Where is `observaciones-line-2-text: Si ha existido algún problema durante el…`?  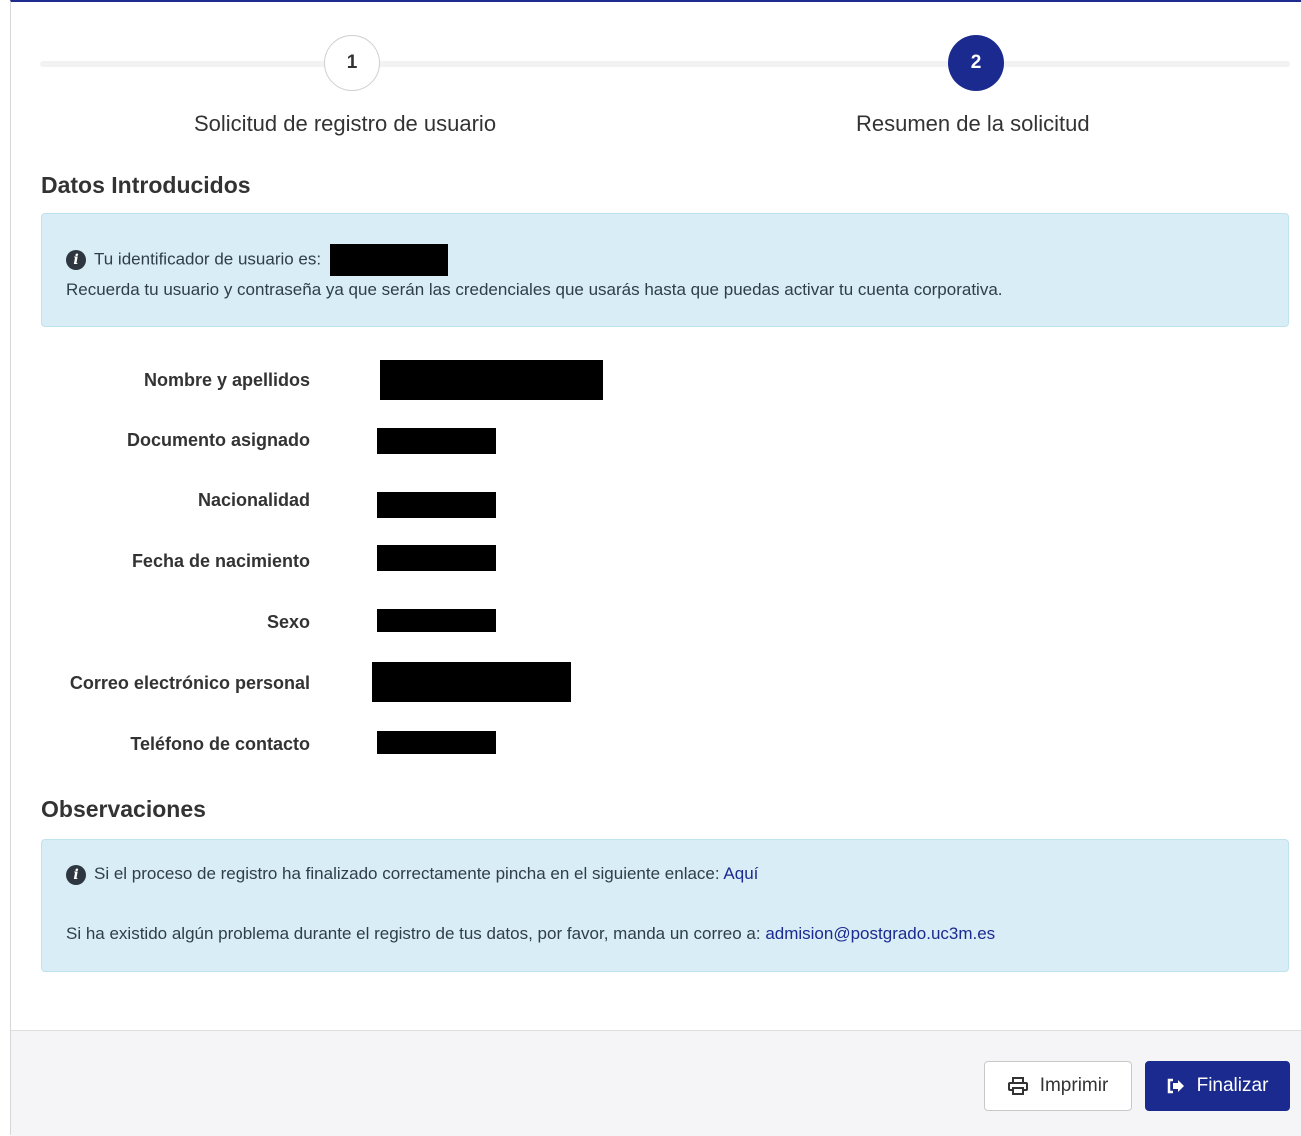 observaciones-line-2-text: Si ha existido algún problema durante el… is located at coordinates (413, 933).